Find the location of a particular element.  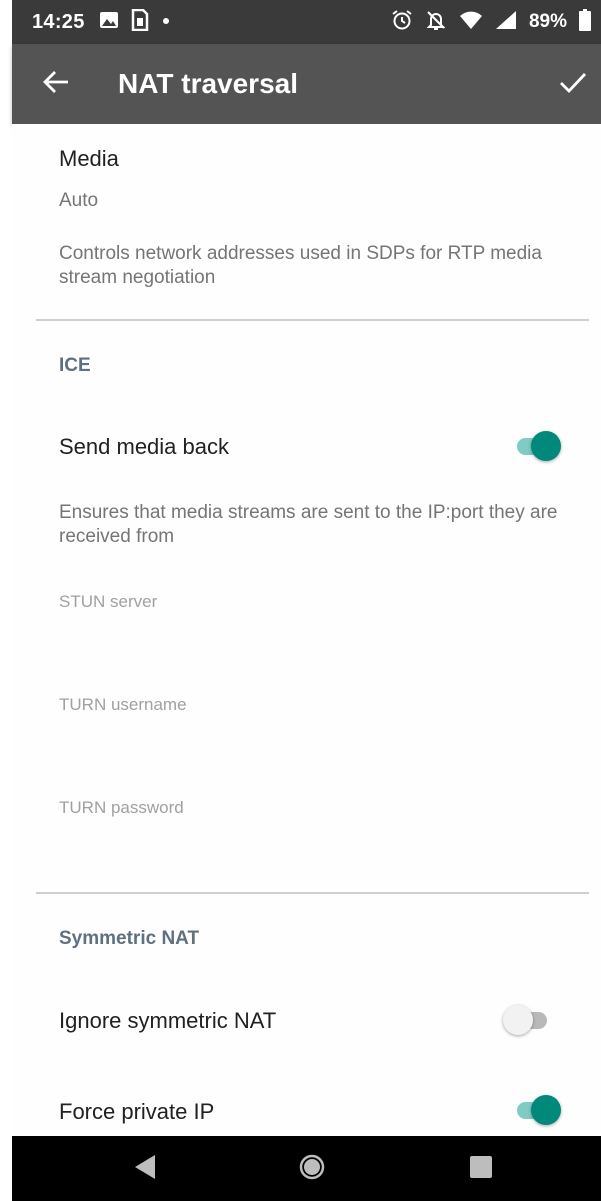

notifications-off-icon is located at coordinates (436, 22).